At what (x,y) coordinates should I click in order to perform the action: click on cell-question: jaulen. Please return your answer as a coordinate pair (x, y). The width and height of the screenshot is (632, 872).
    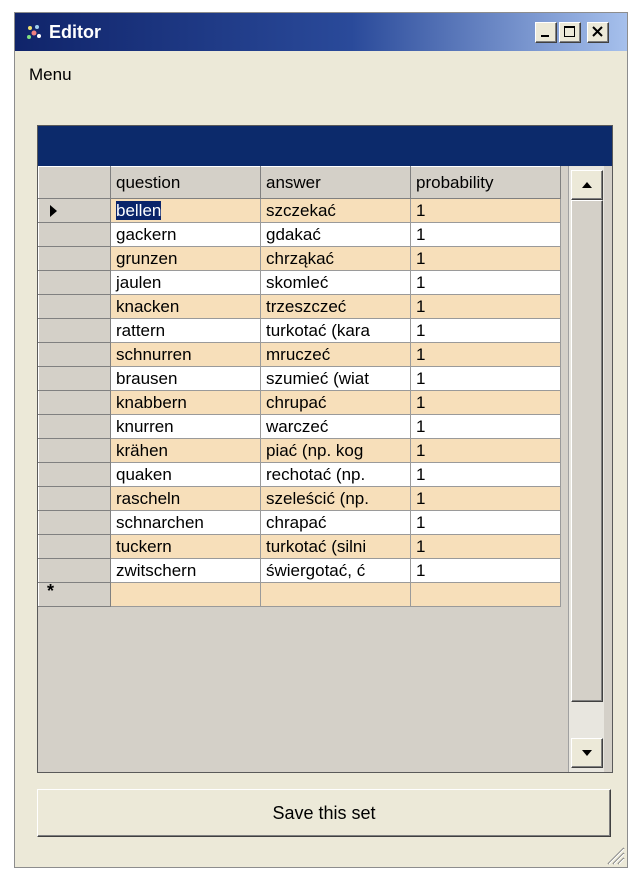
    Looking at the image, I should click on (185, 282).